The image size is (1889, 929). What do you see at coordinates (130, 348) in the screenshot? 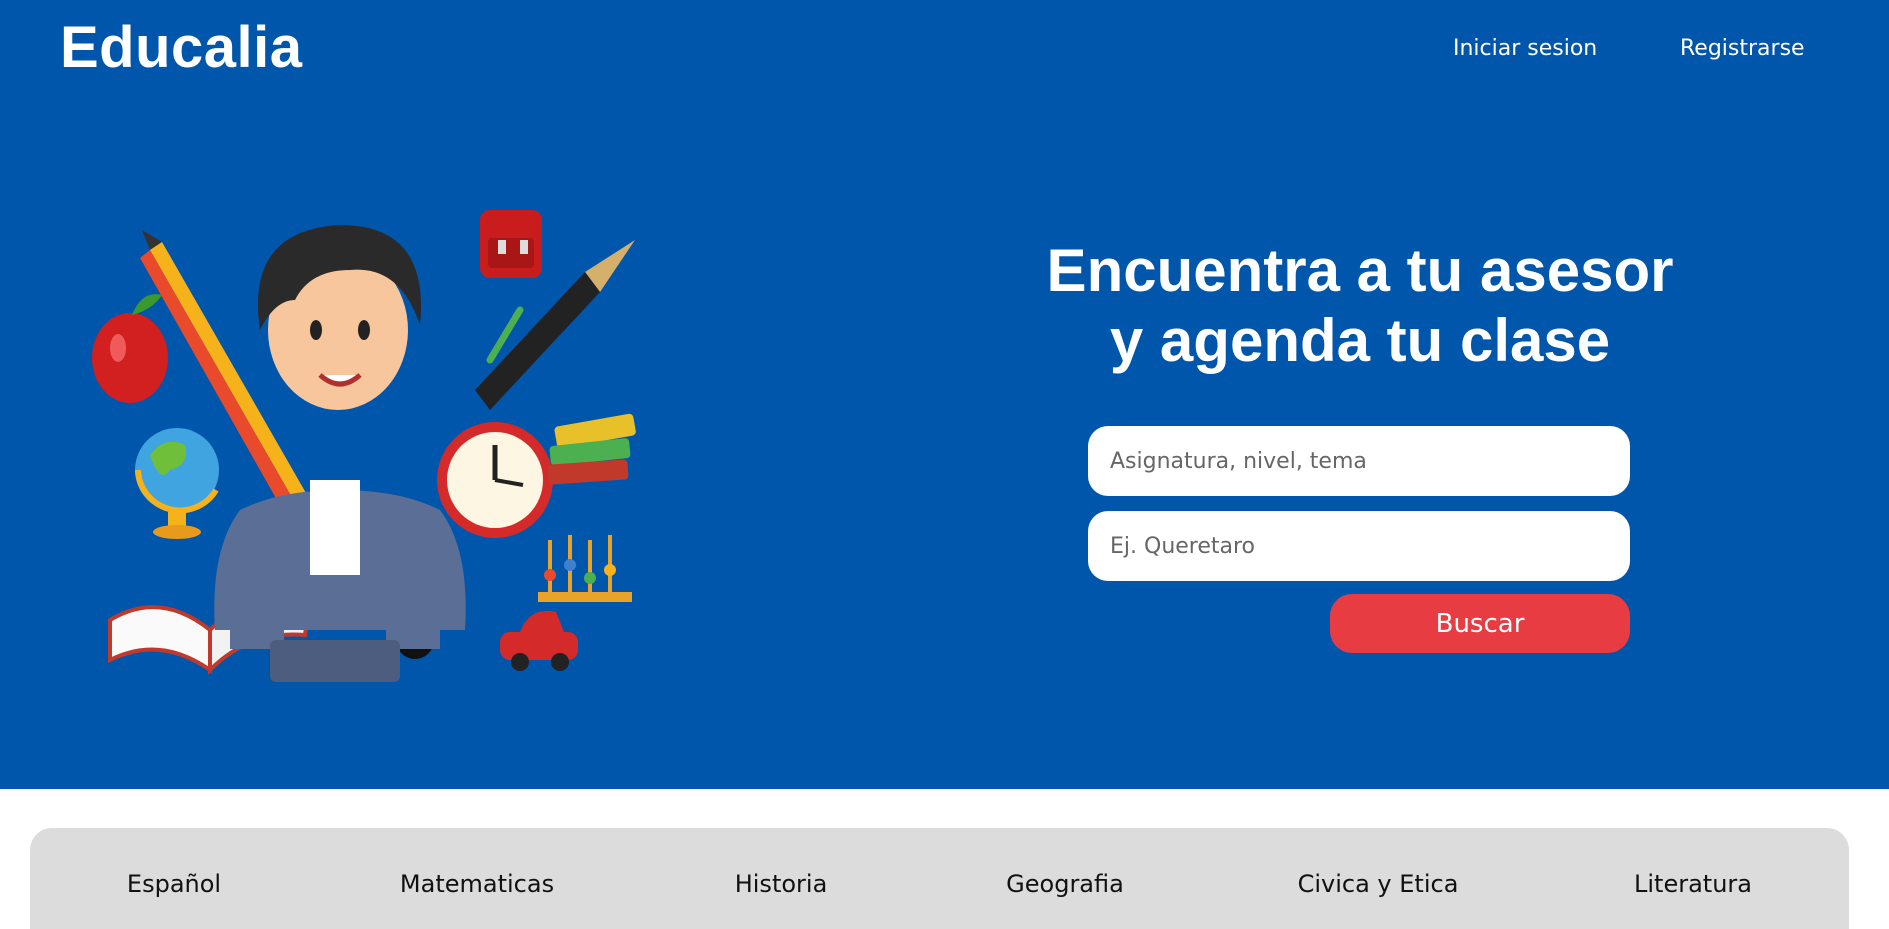
I see `apple-icon` at bounding box center [130, 348].